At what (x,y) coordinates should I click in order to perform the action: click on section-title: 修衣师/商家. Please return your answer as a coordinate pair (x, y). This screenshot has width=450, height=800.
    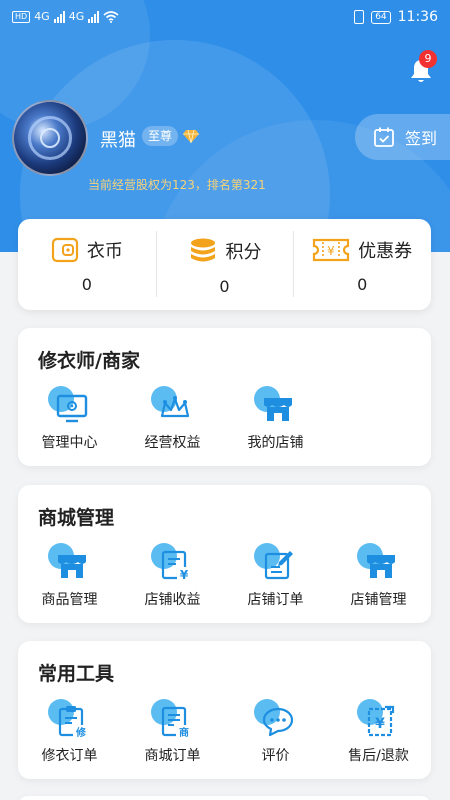
    Looking at the image, I should click on (89, 361).